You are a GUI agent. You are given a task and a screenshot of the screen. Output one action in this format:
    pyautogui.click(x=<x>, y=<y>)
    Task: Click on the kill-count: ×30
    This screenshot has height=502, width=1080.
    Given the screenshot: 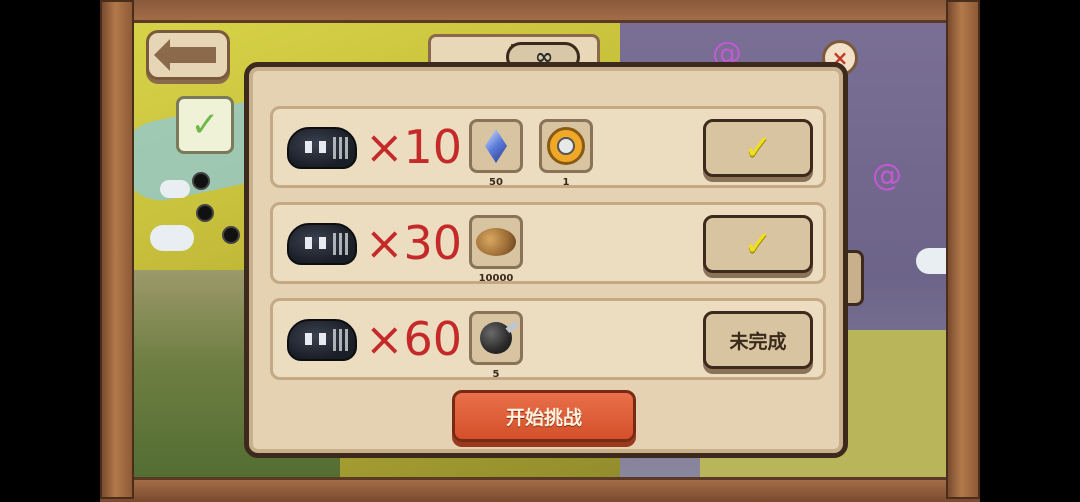 What is the action you would take?
    pyautogui.click(x=414, y=243)
    